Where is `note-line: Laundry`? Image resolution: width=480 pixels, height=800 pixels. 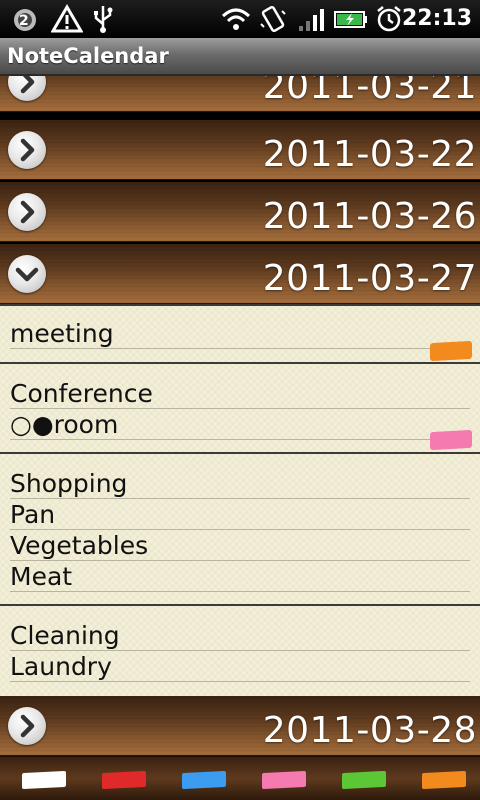 note-line: Laundry is located at coordinates (240, 666).